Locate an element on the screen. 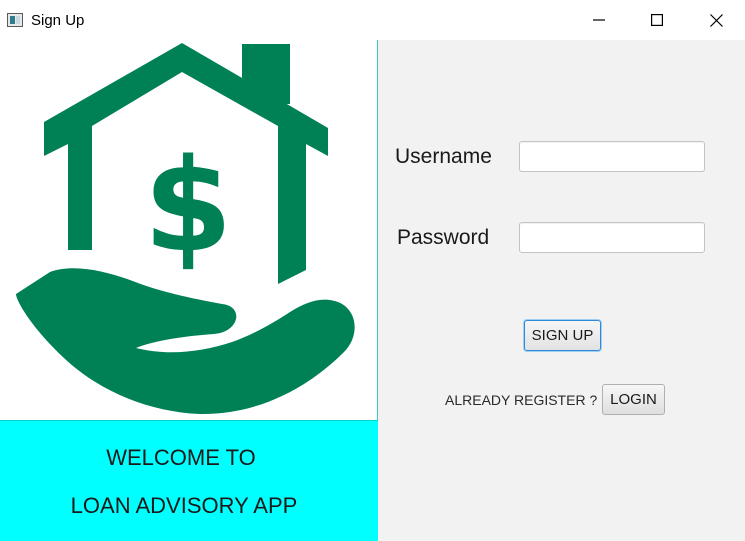 The image size is (745, 541). welcome-line-2: LOAN ADVISORY APP is located at coordinates (184, 505).